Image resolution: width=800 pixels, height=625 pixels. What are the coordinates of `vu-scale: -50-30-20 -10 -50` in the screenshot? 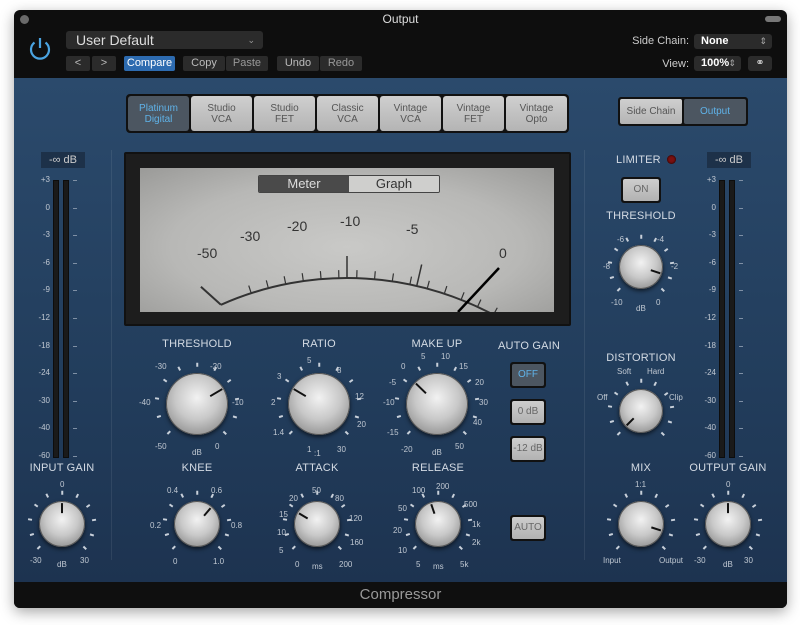 It's located at (352, 262).